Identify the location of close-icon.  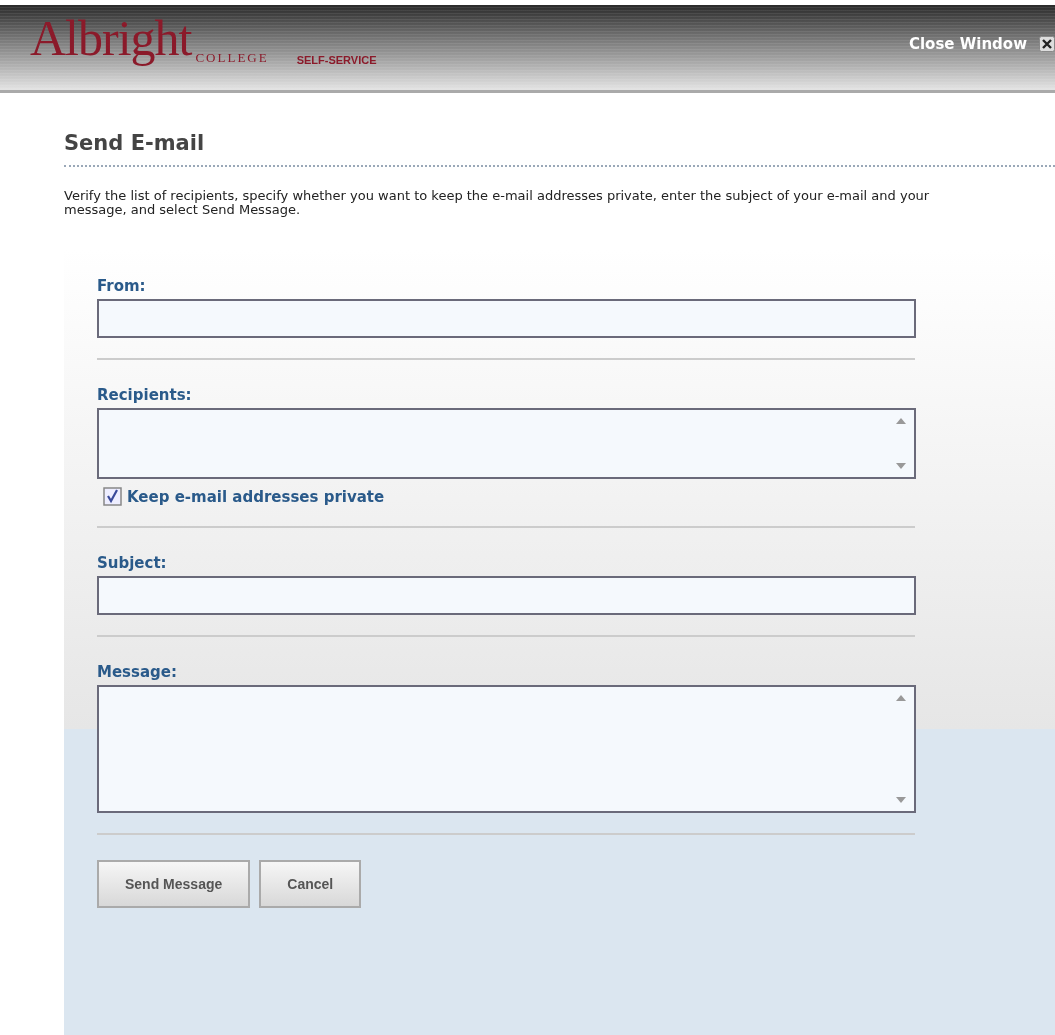
(1047, 44).